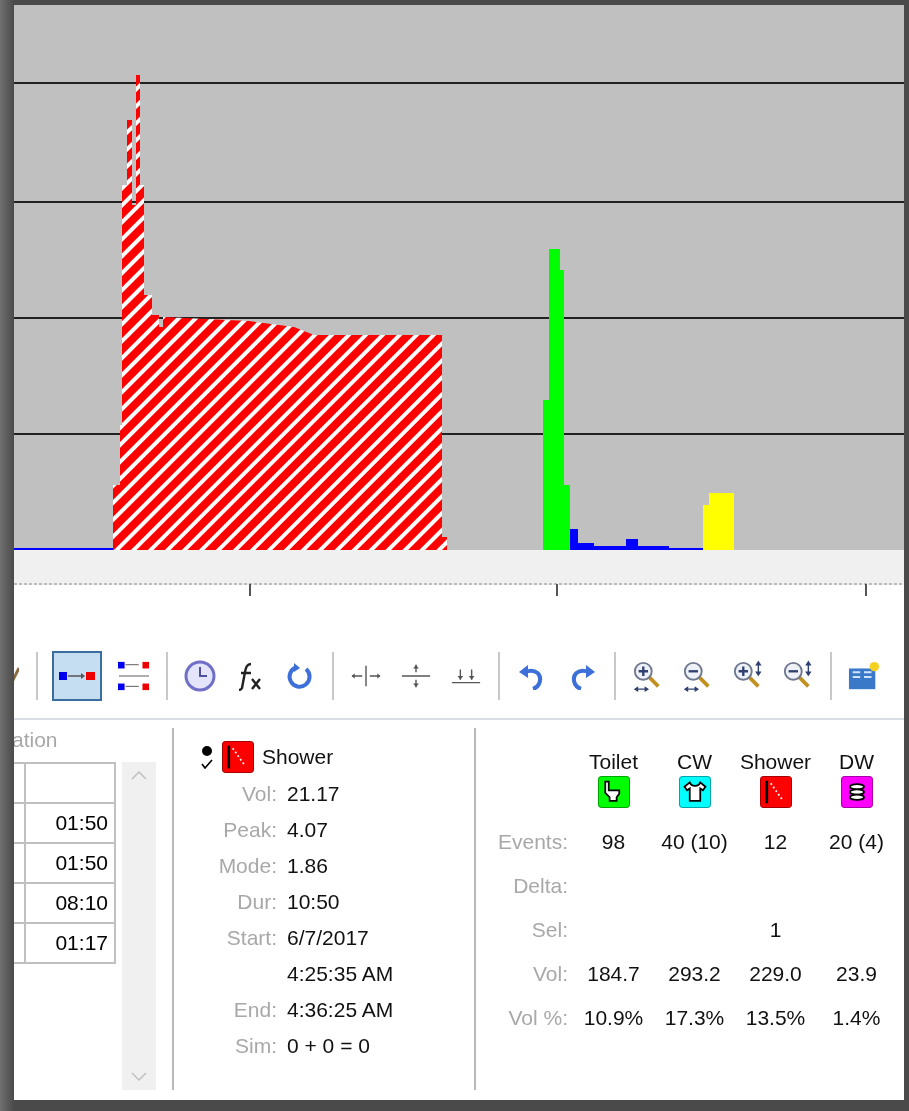 The height and width of the screenshot is (1111, 909). I want to click on field-value: 4:36:25 AM, so click(341, 1010).